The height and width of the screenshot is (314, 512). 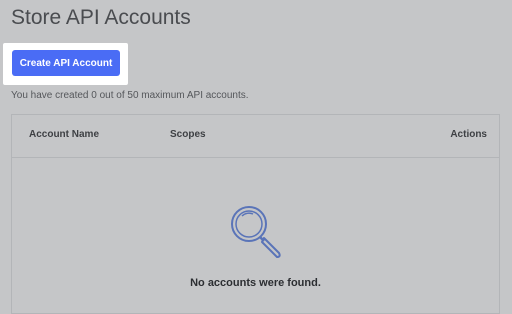 What do you see at coordinates (256, 232) in the screenshot?
I see `magnifier-icon` at bounding box center [256, 232].